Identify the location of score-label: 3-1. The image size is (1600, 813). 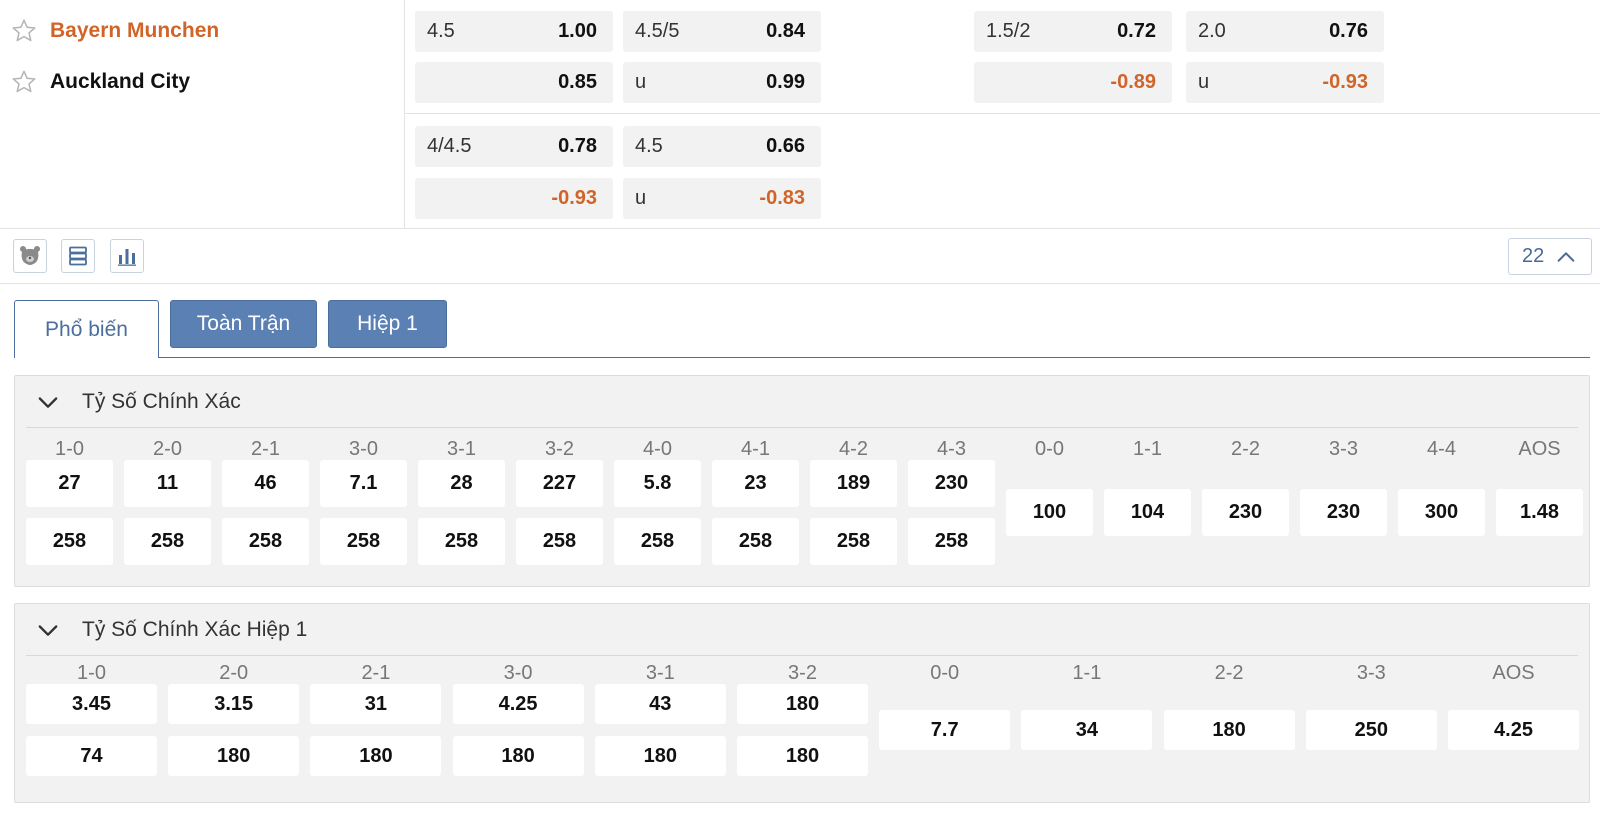
(660, 673).